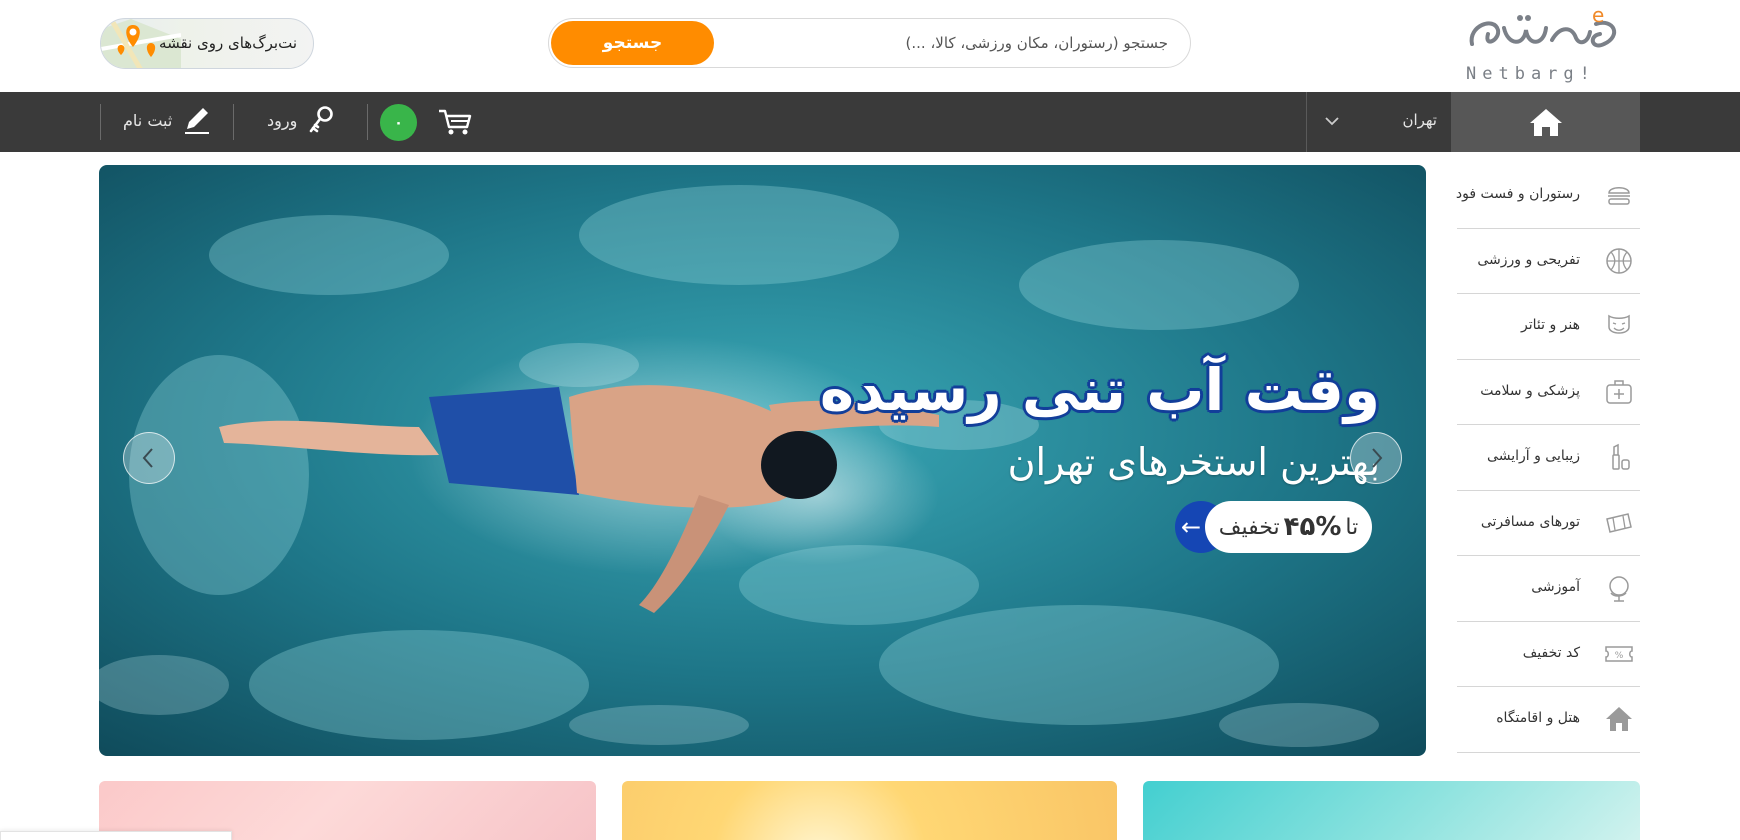 The width and height of the screenshot is (1740, 840). I want to click on chevron-left-icon, so click(147, 458).